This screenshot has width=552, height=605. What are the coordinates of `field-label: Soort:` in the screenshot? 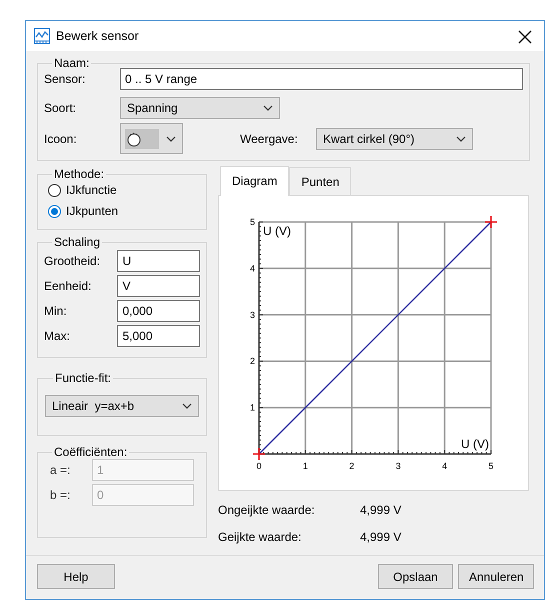 It's located at (61, 109).